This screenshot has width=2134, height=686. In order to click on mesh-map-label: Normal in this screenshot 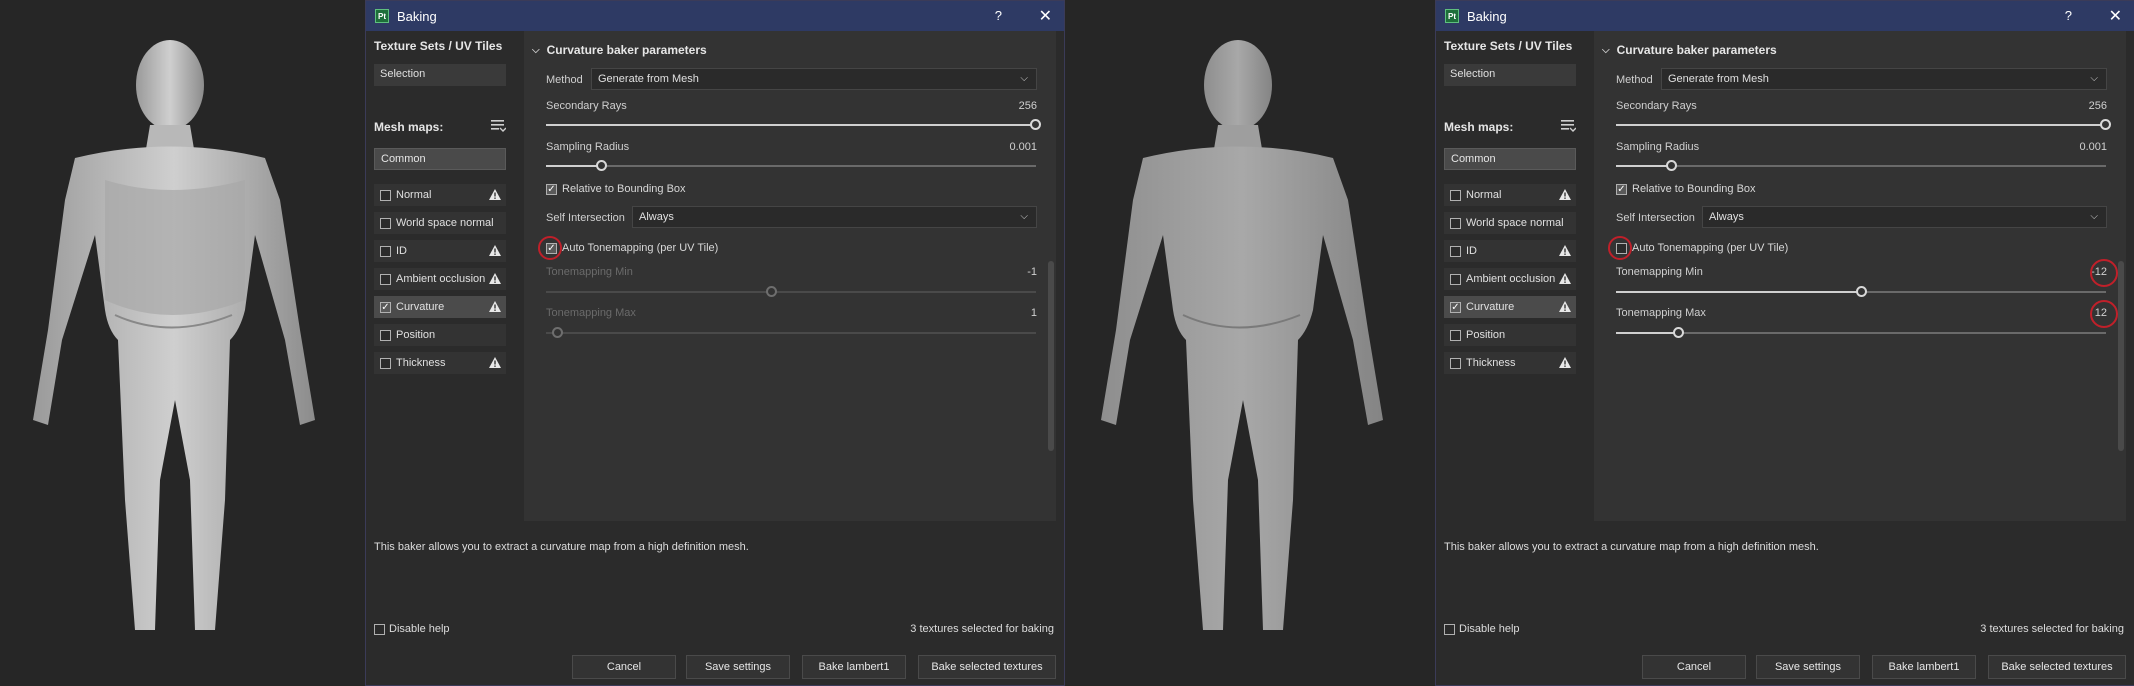, I will do `click(414, 195)`.